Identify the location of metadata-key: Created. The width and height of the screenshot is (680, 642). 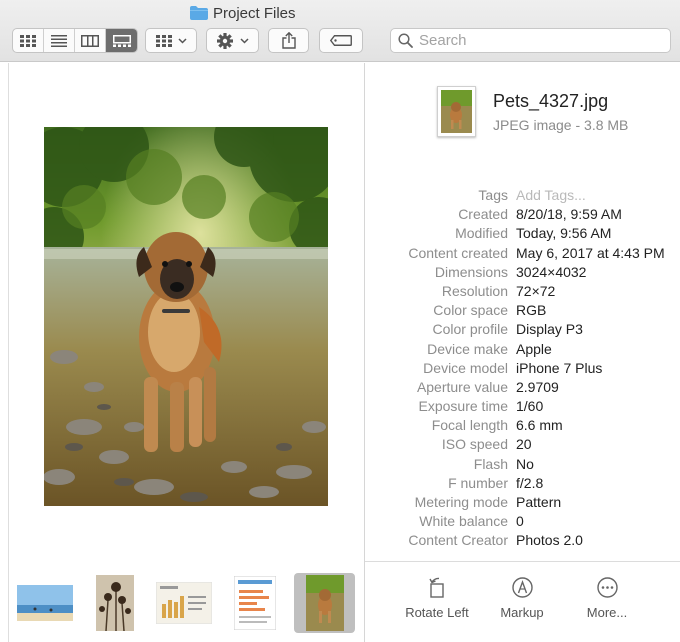
(483, 214).